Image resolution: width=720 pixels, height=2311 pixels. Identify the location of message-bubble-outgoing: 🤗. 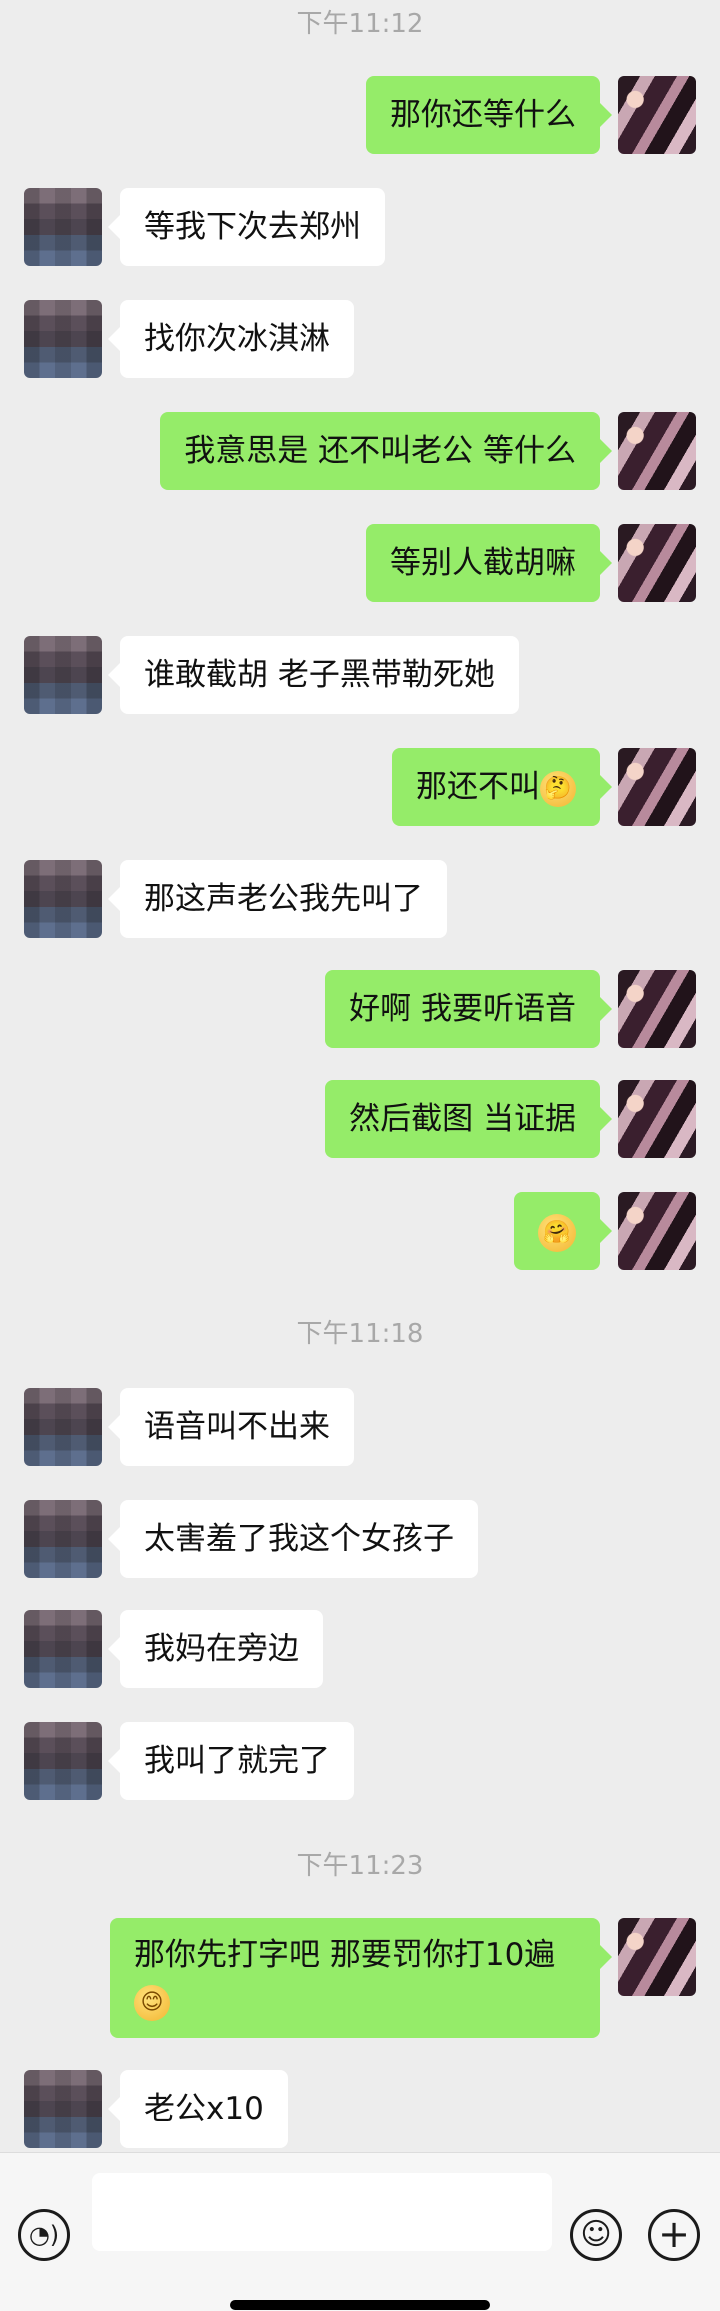
(563, 1231).